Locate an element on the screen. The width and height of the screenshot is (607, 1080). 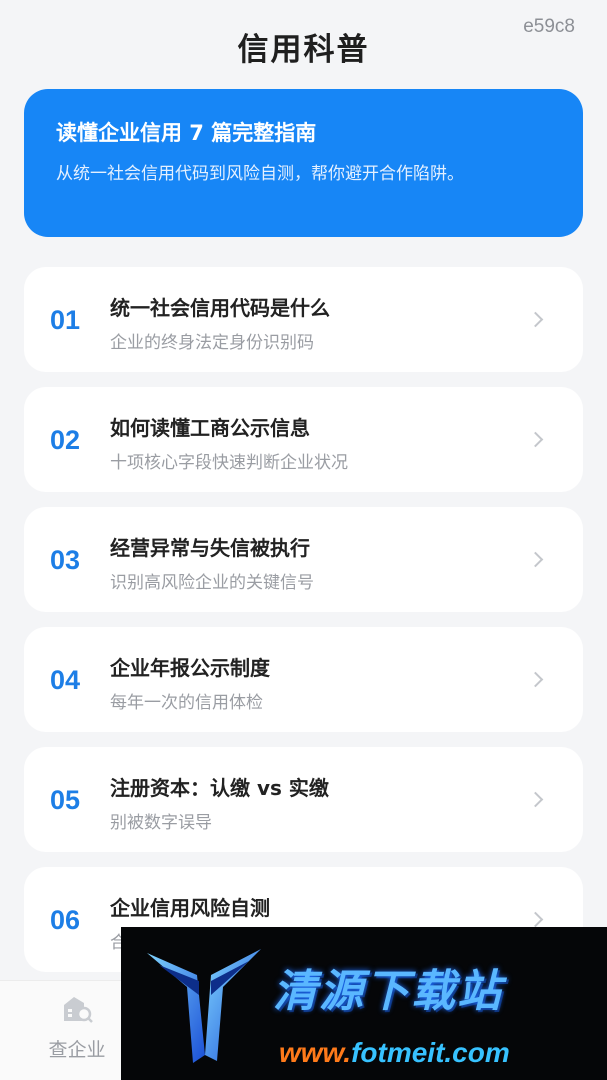
article-number: 04 is located at coordinates (65, 680).